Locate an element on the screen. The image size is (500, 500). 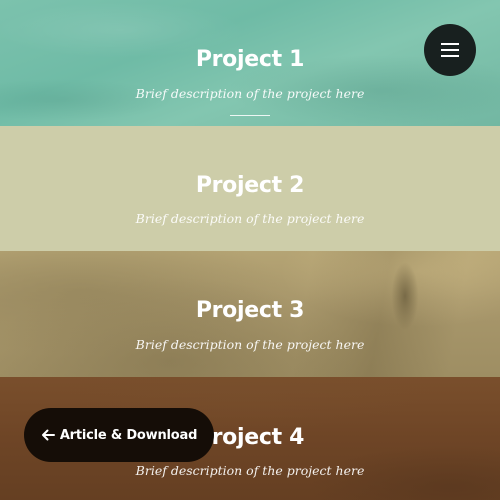
project-title: Project 2 is located at coordinates (250, 185).